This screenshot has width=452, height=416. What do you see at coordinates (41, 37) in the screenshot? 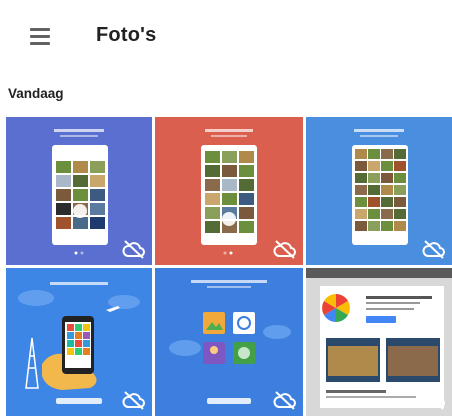
I see `hamburger-menu-icon` at bounding box center [41, 37].